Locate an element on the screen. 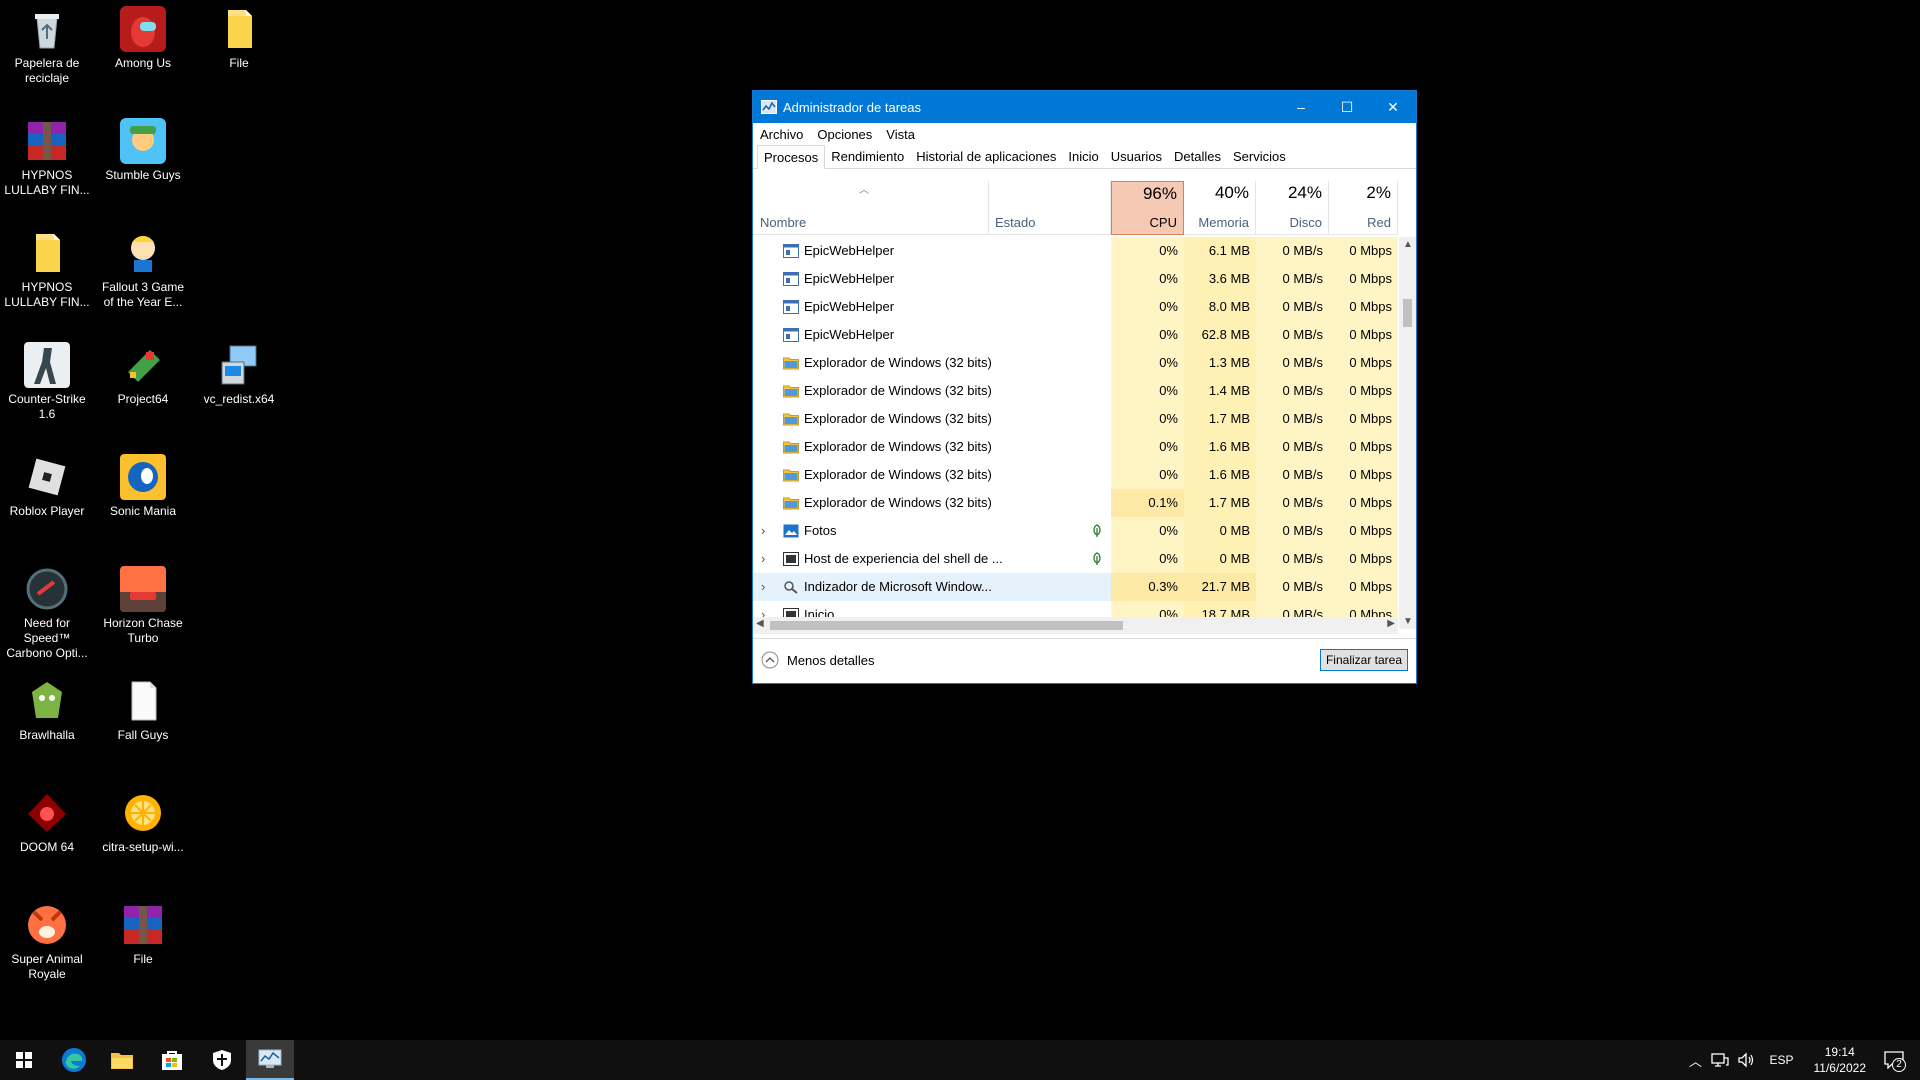  tab-historial-aplicaciones: Historial de aplicaciones is located at coordinates (986, 156).